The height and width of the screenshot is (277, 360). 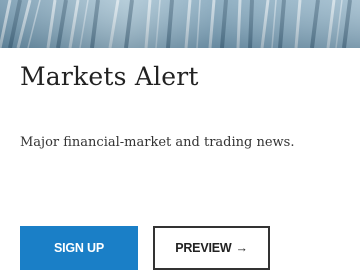 I want to click on newsletter-title: Markets Alert, so click(x=109, y=76).